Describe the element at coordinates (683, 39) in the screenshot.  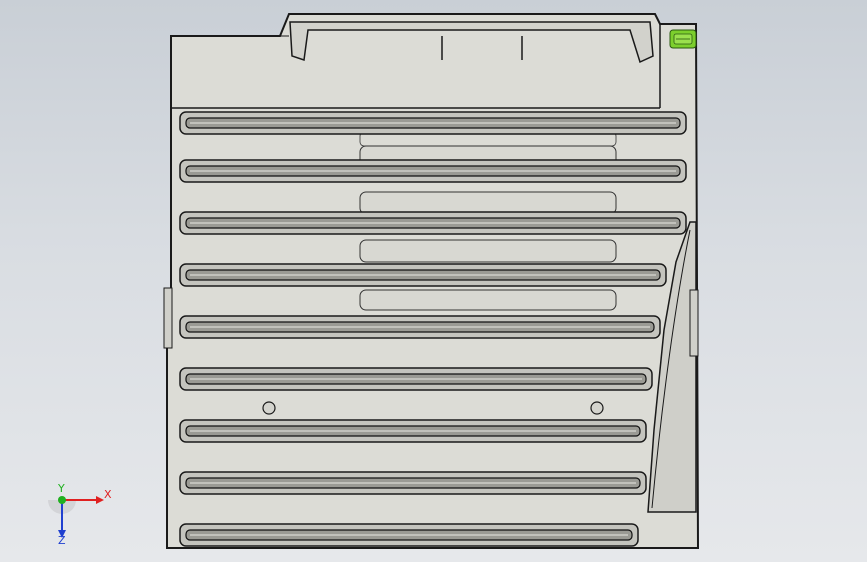
I see `green-connector` at that location.